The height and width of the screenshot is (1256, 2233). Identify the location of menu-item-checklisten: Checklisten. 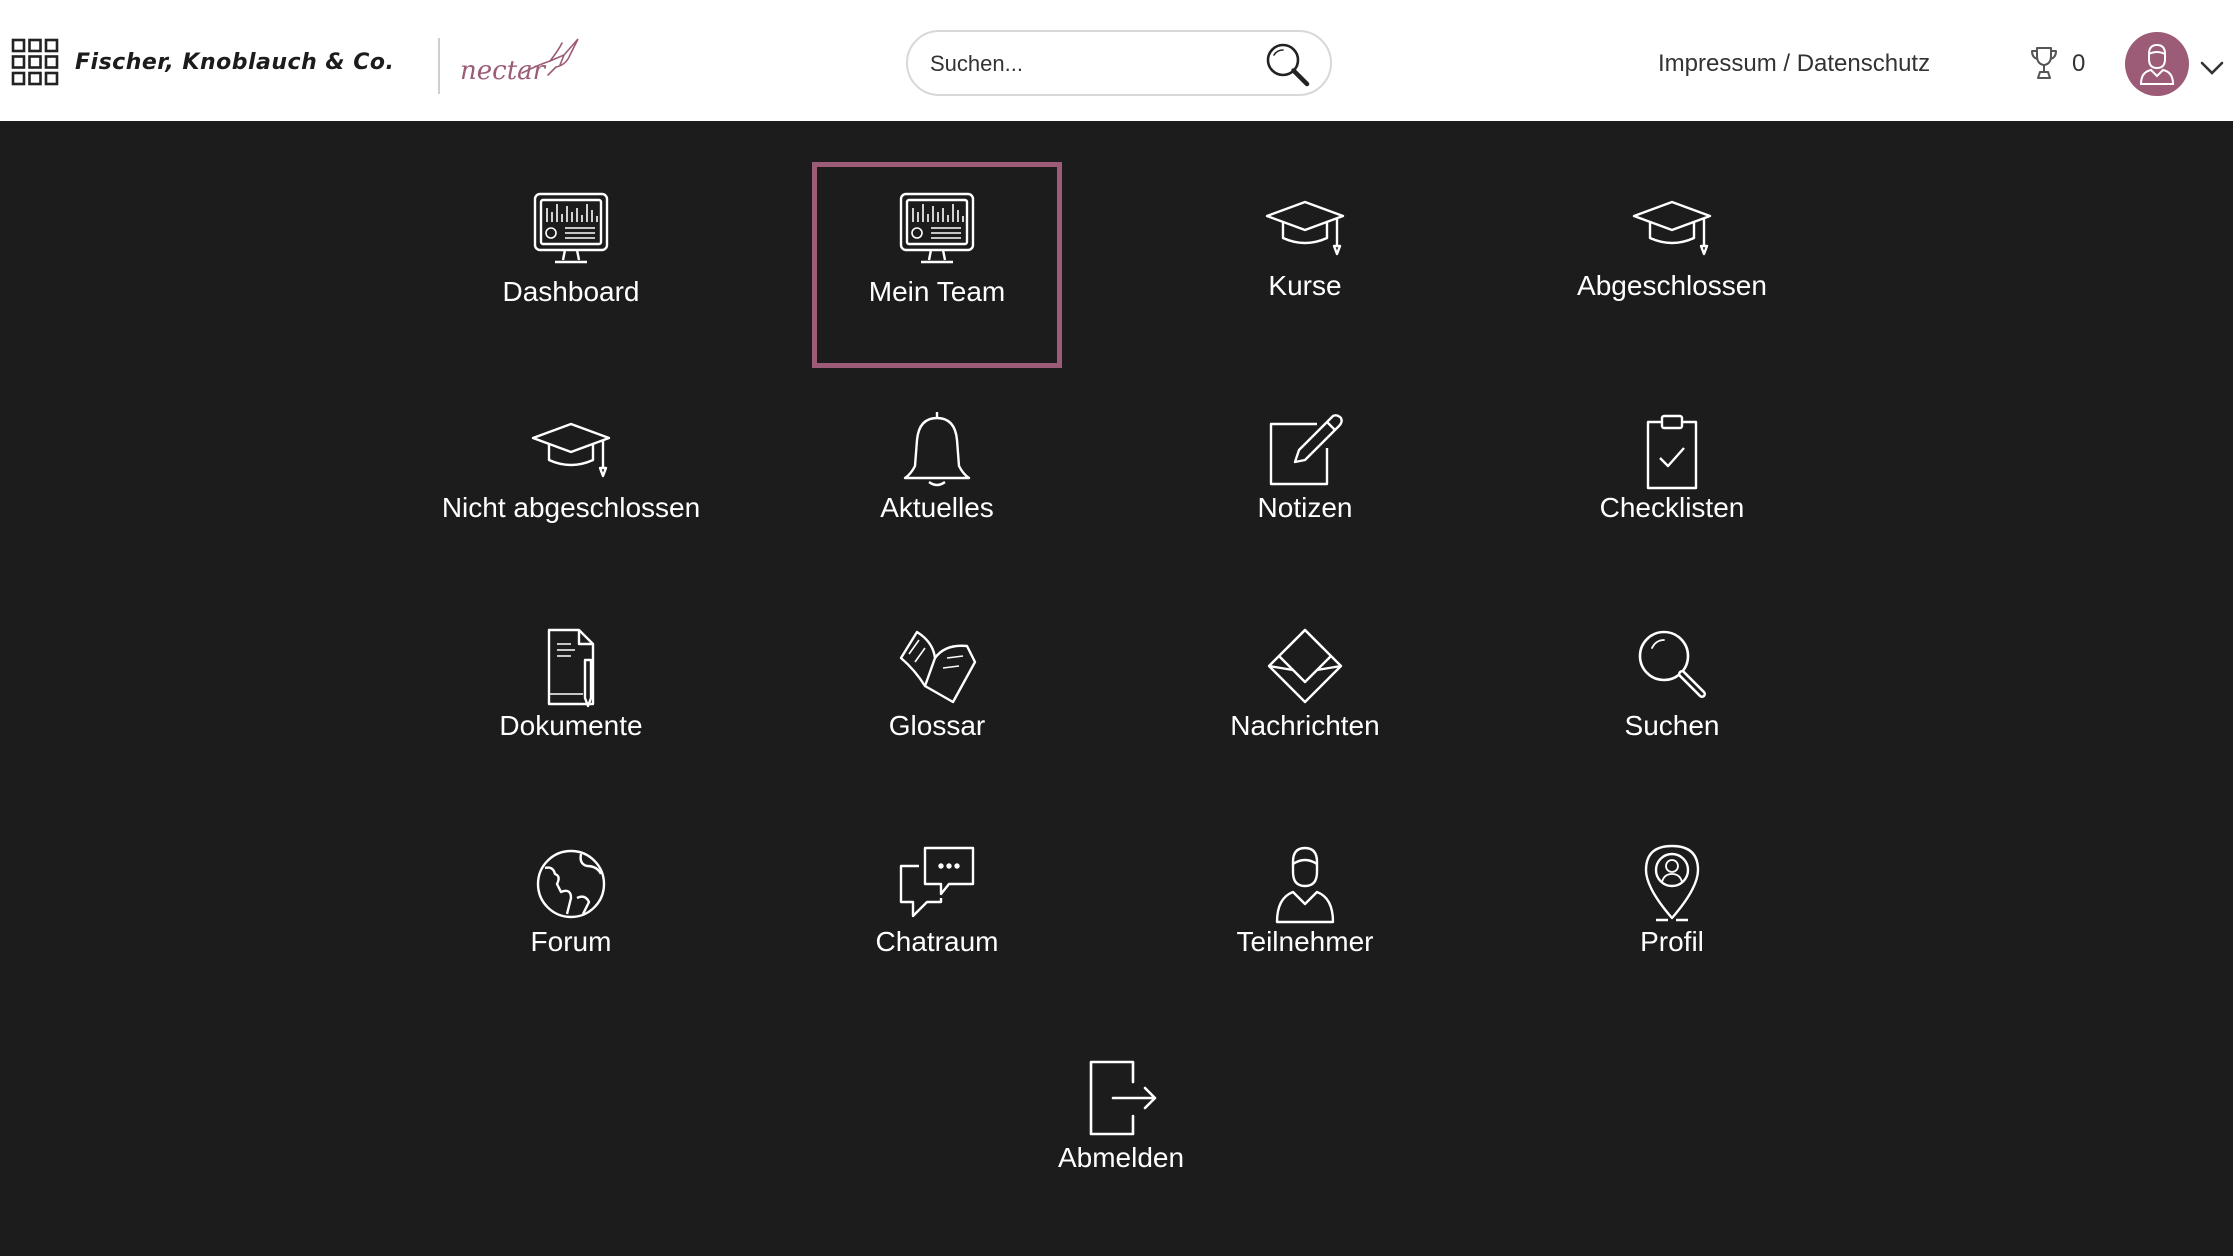
(1672, 505).